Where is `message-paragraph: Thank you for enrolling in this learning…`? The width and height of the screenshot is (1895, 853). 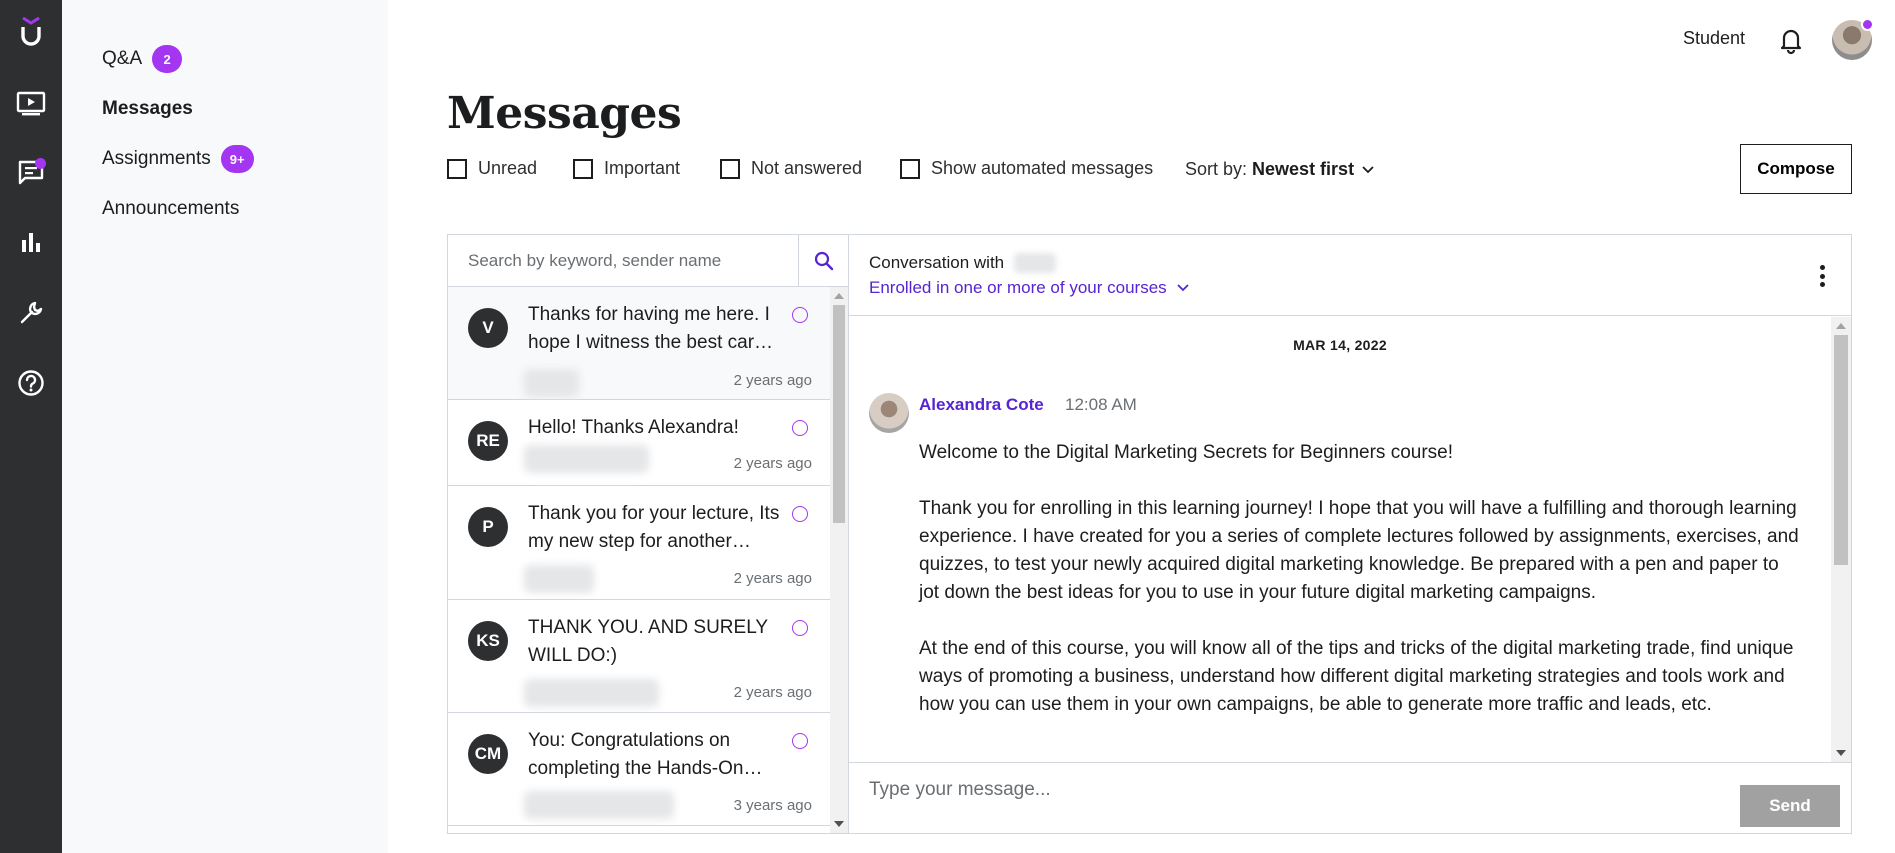
message-paragraph: Thank you for enrolling in this learning… is located at coordinates (1359, 550).